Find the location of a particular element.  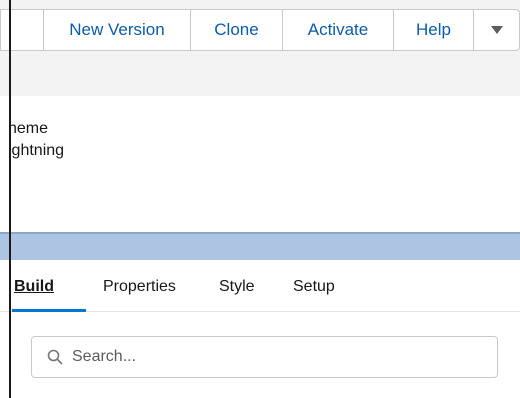

new-version-button: New Version is located at coordinates (117, 30).